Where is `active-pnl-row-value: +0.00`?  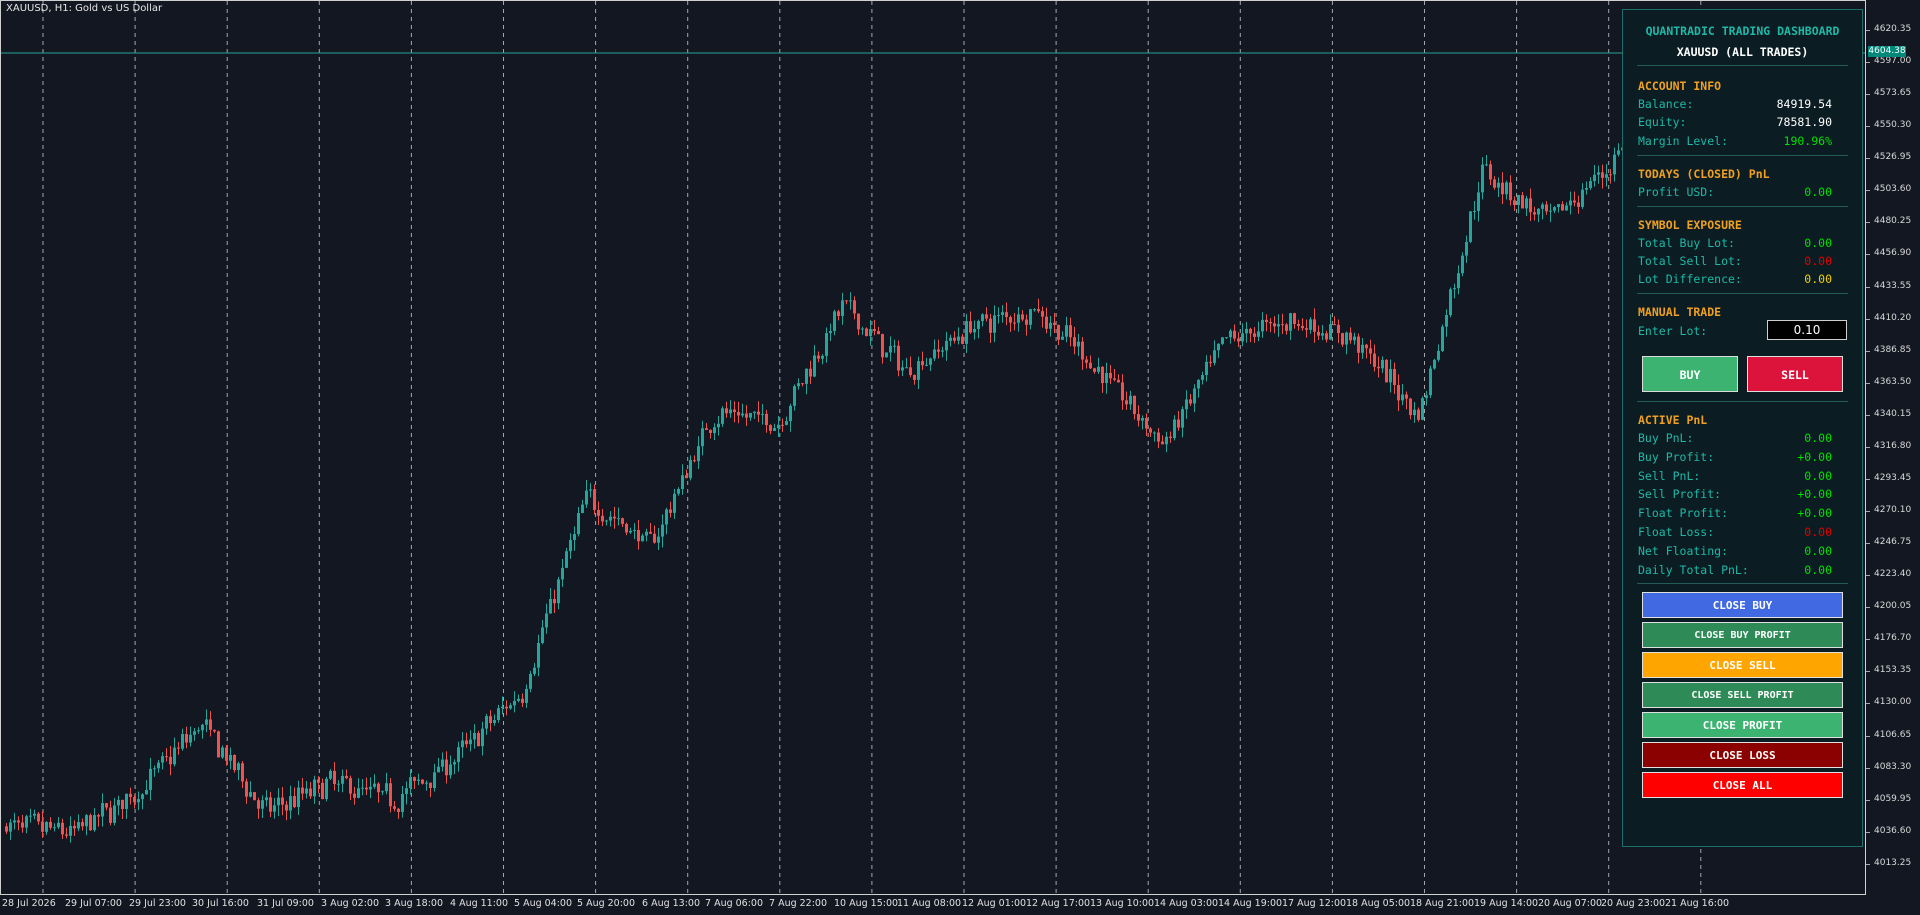
active-pnl-row-value: +0.00 is located at coordinates (1814, 494).